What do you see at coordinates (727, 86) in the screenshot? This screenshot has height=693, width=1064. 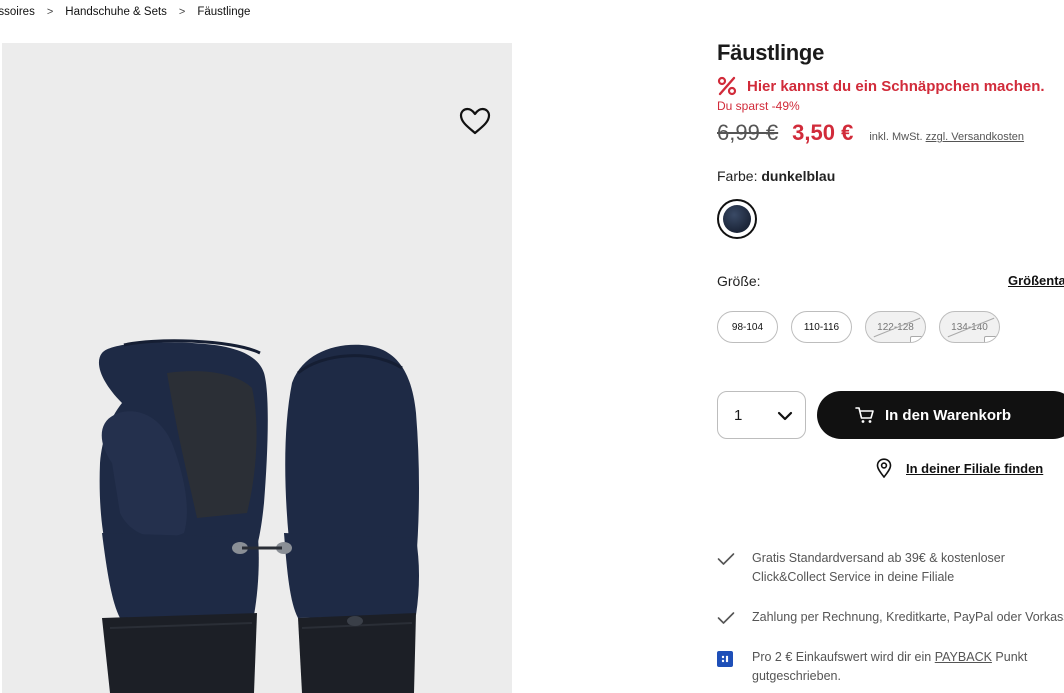 I see `percent-icon` at bounding box center [727, 86].